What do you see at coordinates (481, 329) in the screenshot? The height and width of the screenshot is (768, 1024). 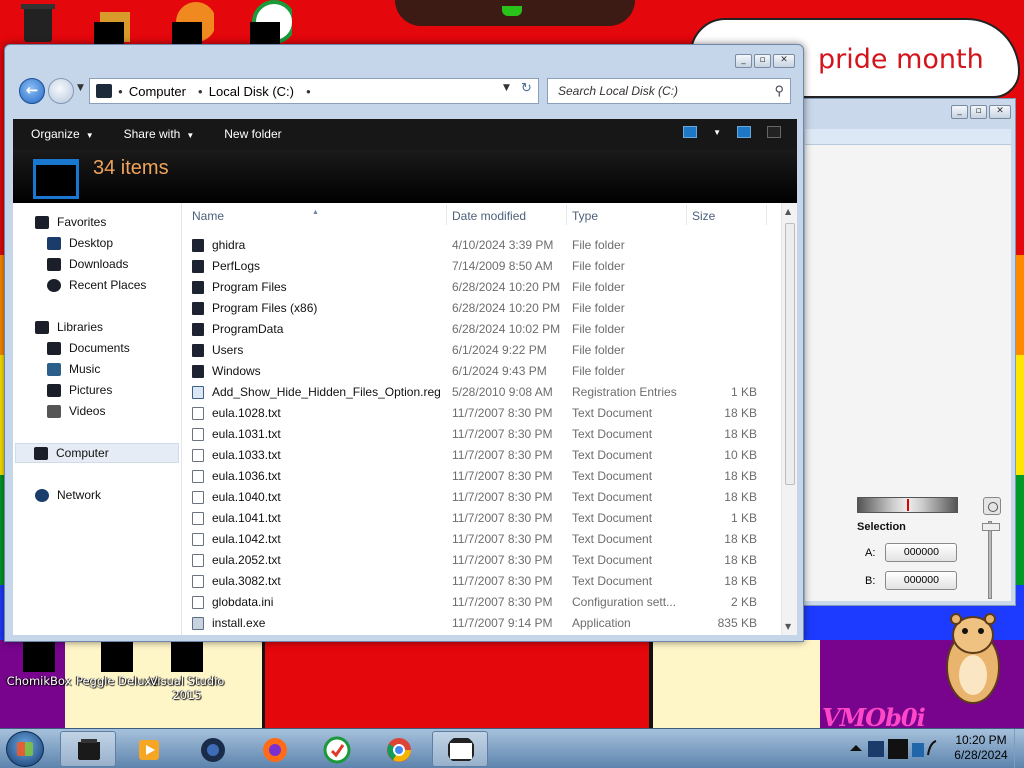 I see `table-row: ProgramData 6/28/2024 10:02 PM File folder` at bounding box center [481, 329].